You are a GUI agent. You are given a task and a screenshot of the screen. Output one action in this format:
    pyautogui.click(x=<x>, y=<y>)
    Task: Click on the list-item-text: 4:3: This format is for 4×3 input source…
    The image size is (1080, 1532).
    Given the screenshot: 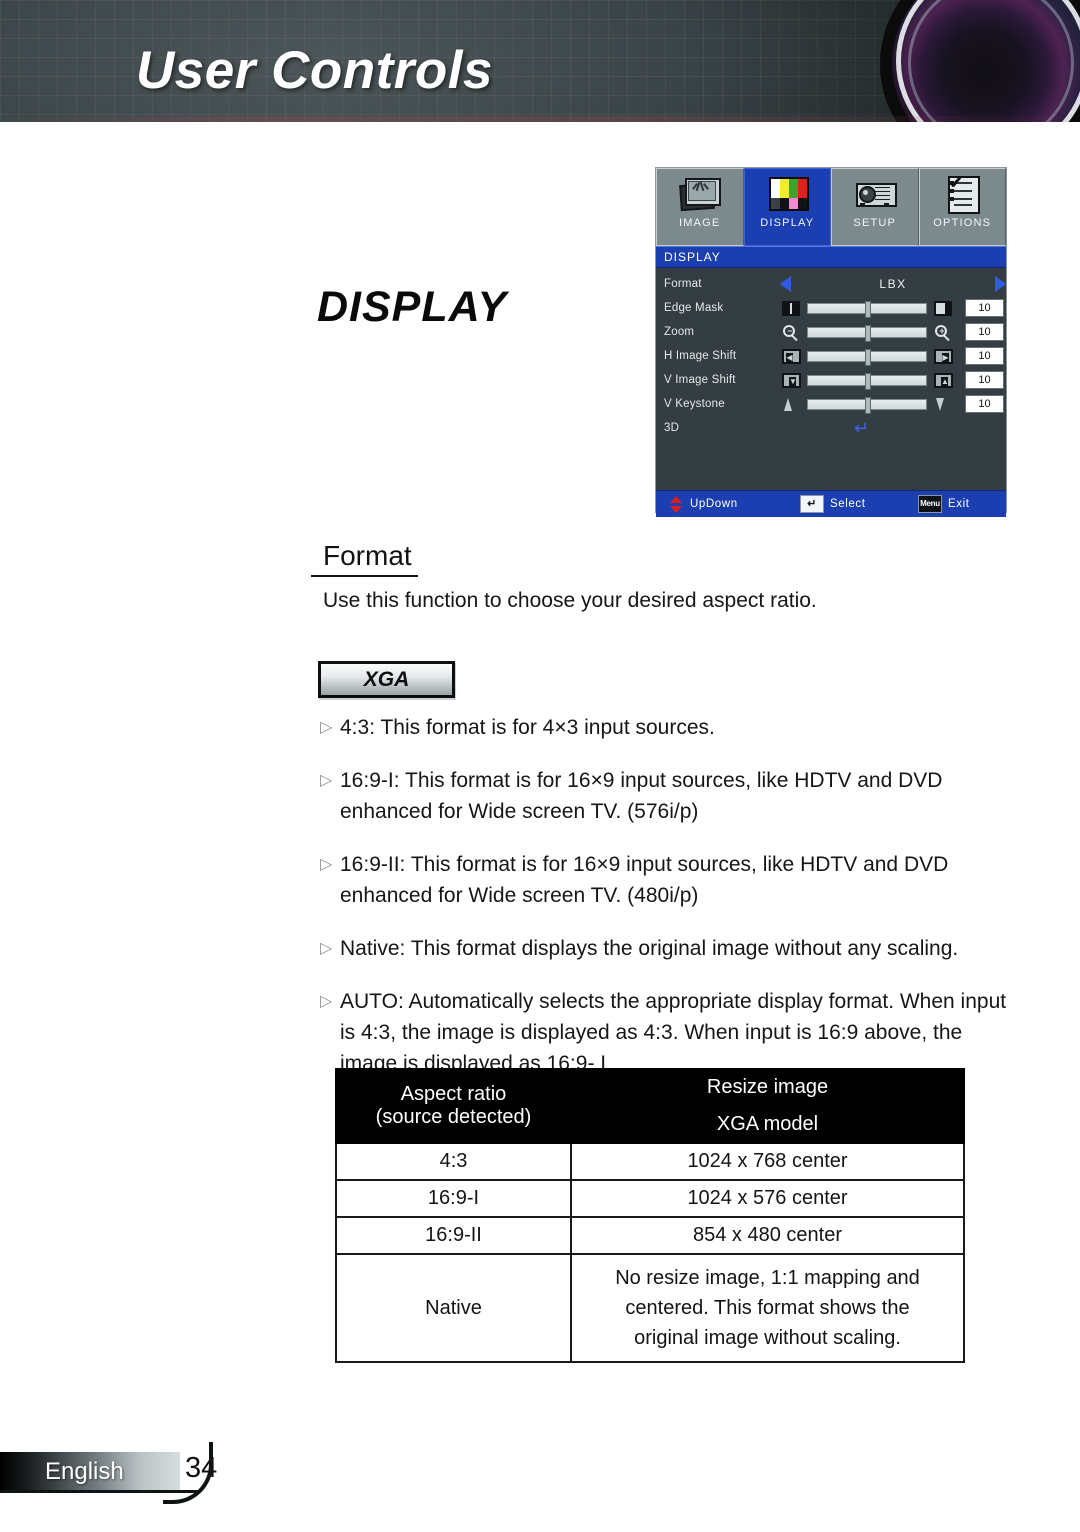 What is the action you would take?
    pyautogui.click(x=527, y=727)
    